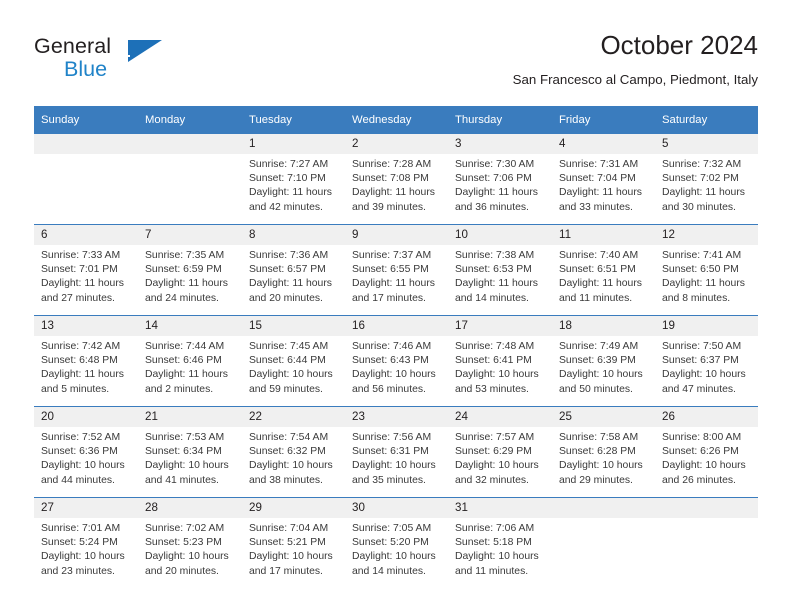 This screenshot has width=792, height=612. Describe the element at coordinates (185, 346) in the screenshot. I see `sunrise-text: Sunrise: 7:44 AM` at that location.